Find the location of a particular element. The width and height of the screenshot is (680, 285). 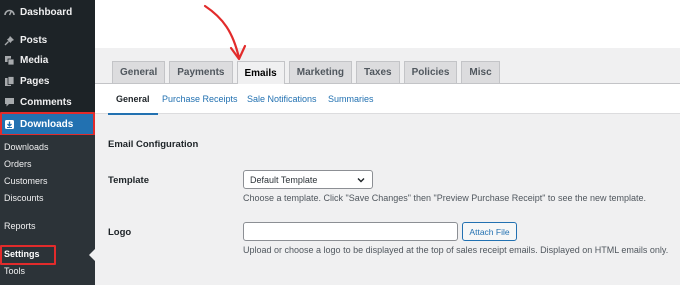

sidebar-item-media: Media is located at coordinates (47, 60).